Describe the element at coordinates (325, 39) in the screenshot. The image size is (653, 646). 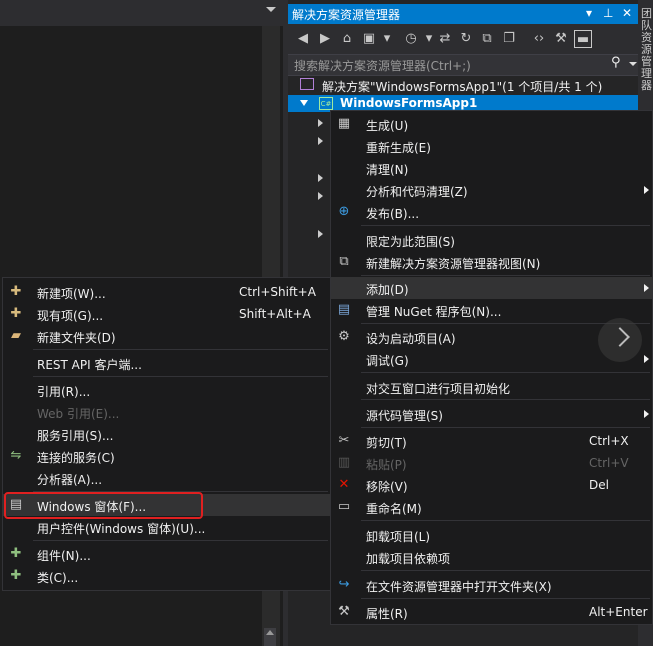
I see `forward-icon: ▶` at that location.